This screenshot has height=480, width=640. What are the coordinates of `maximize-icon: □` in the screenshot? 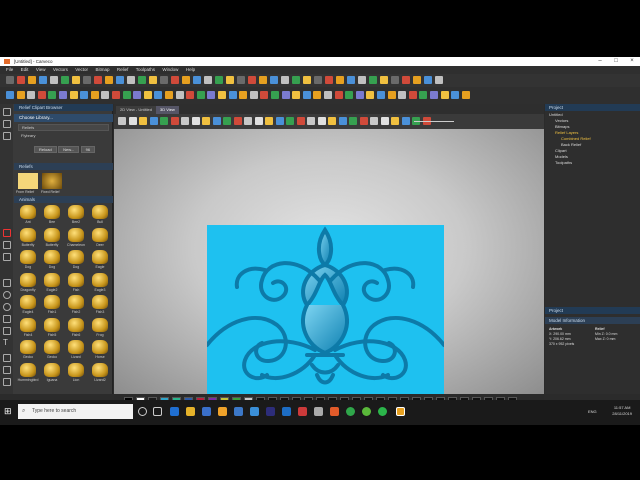 It's located at (616, 61).